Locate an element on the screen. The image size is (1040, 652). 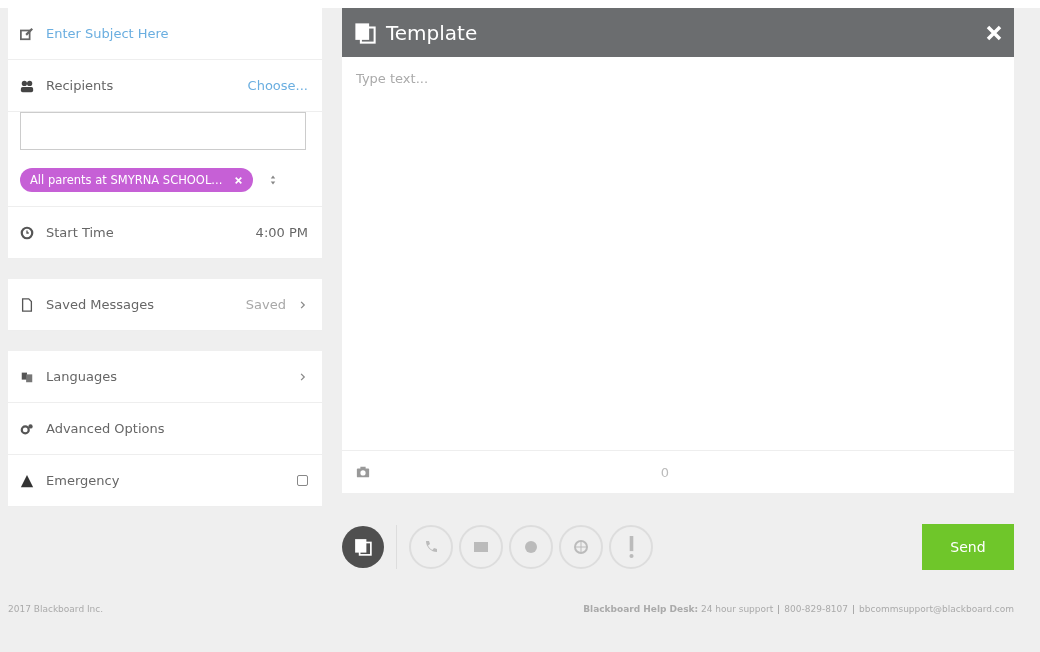
recipients-field is located at coordinates (163, 131).